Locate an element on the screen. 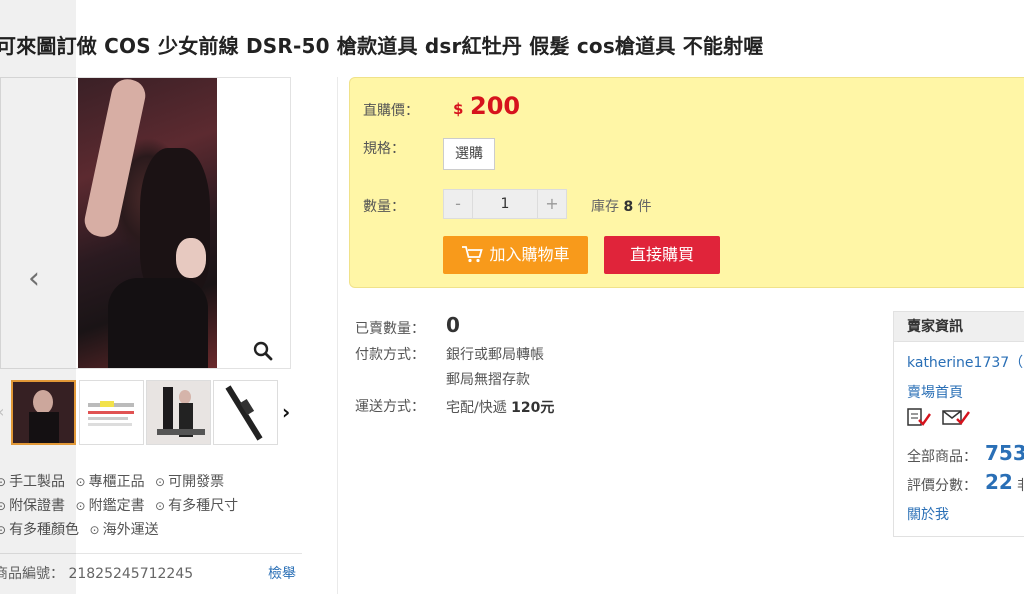 This screenshot has width=1024, height=594. sold-value: 0 is located at coordinates (453, 325).